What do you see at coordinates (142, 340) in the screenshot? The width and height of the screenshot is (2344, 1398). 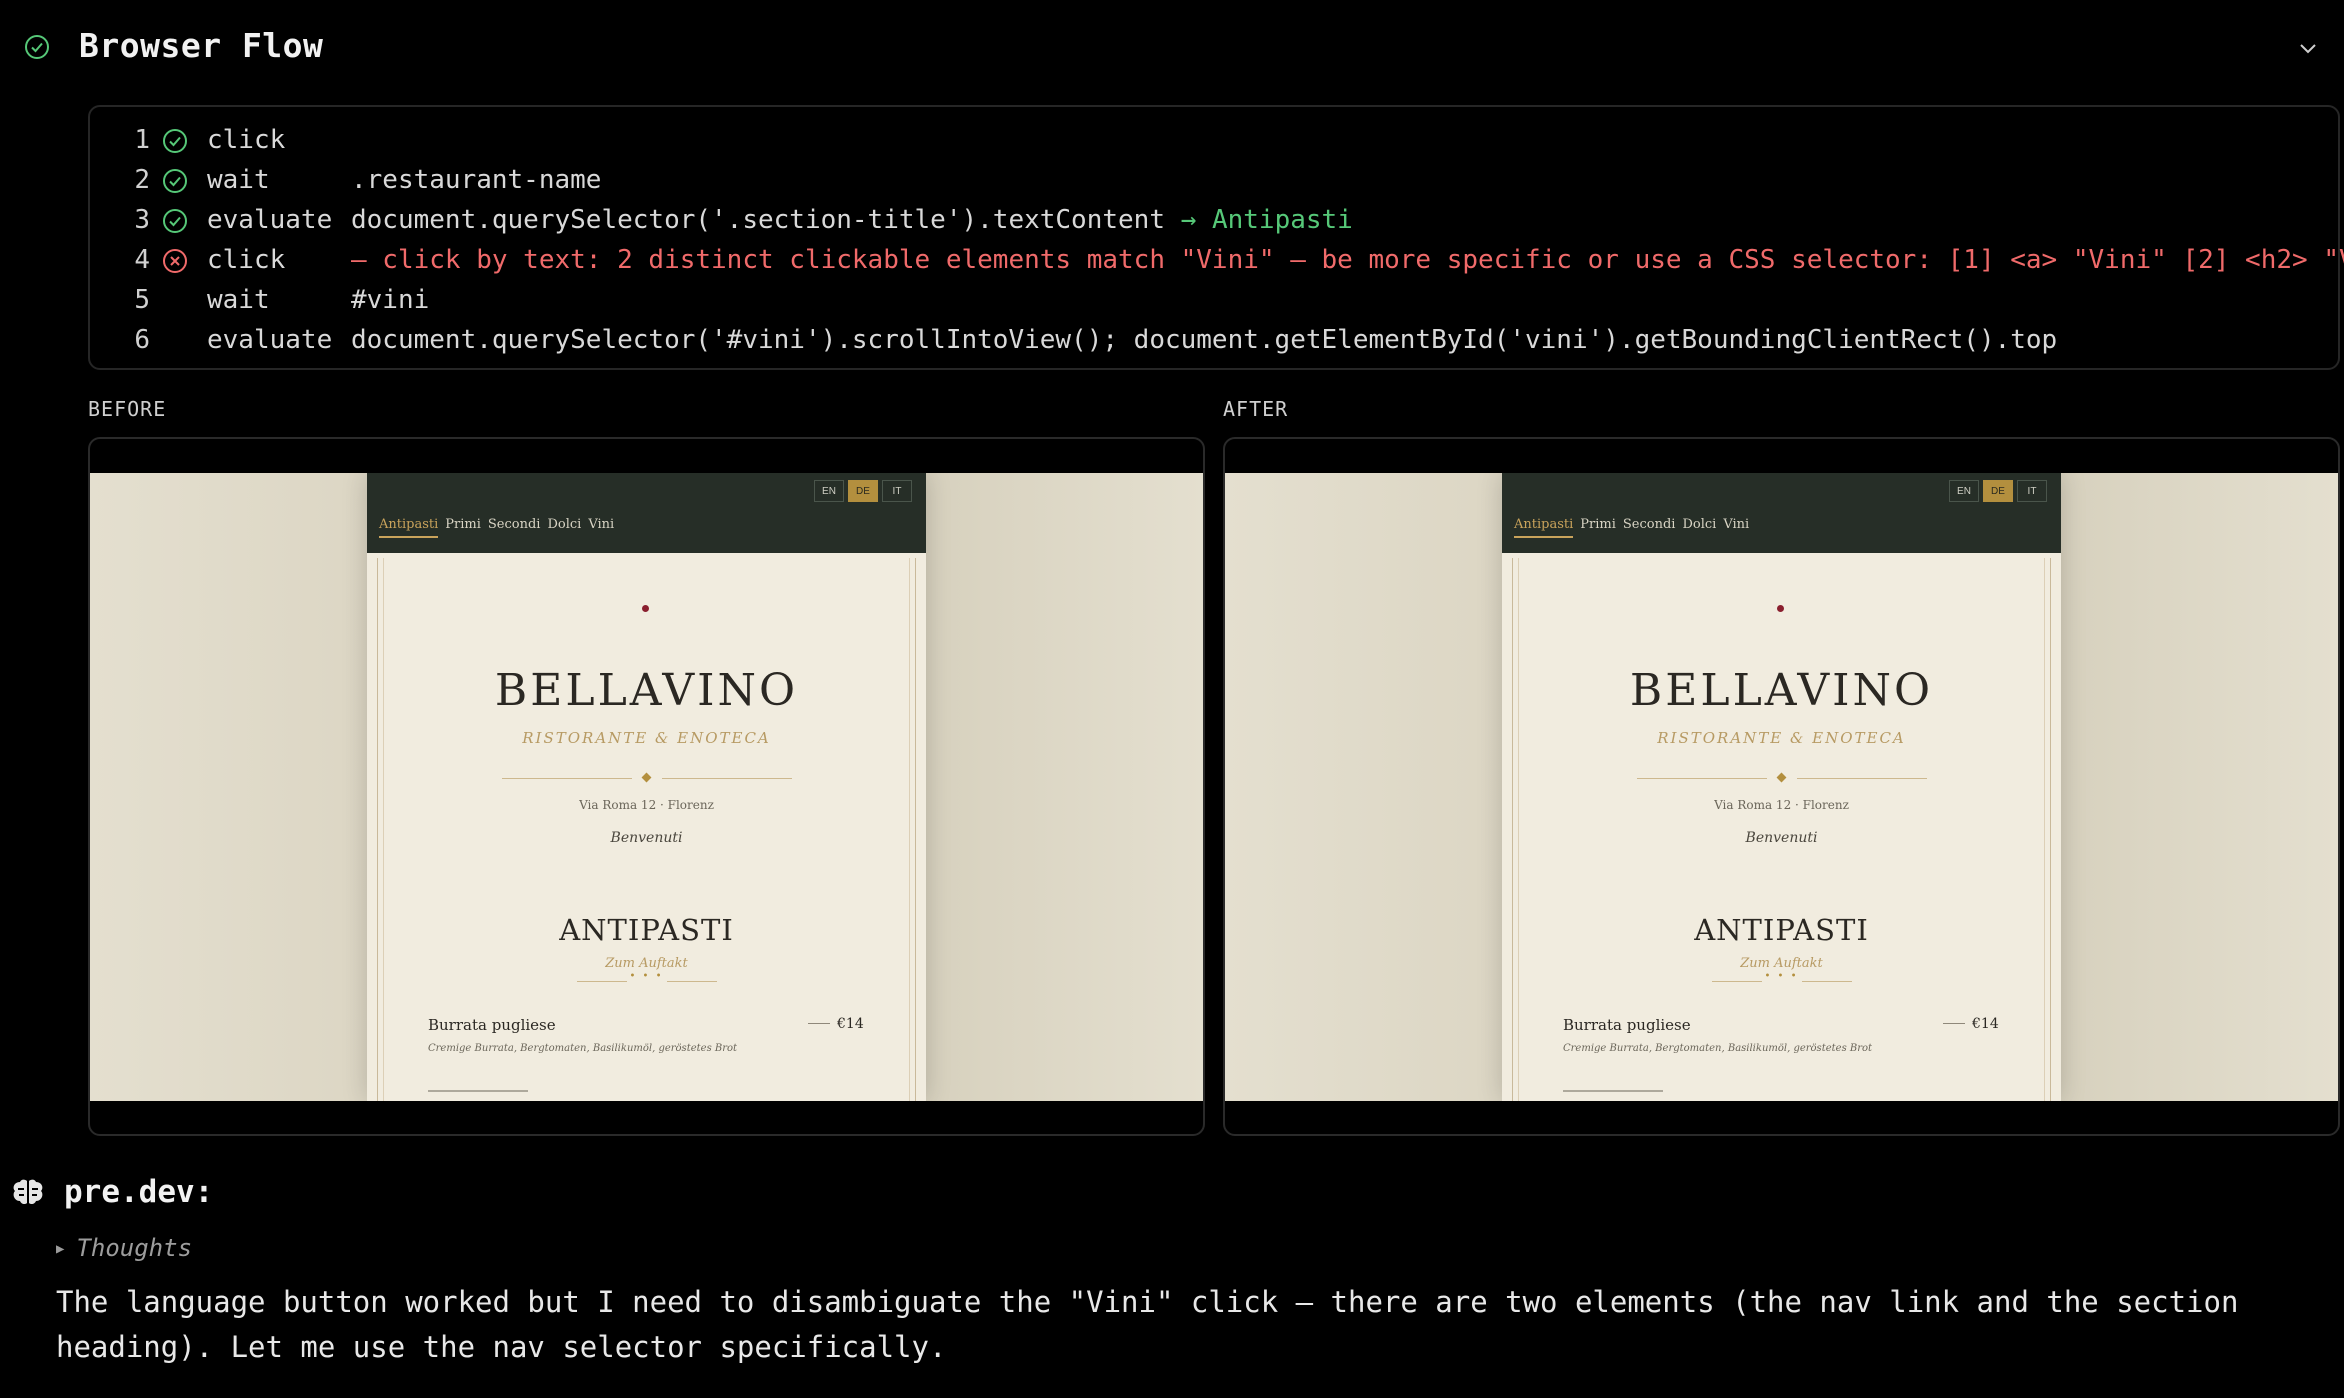 I see `step-number: 6` at bounding box center [142, 340].